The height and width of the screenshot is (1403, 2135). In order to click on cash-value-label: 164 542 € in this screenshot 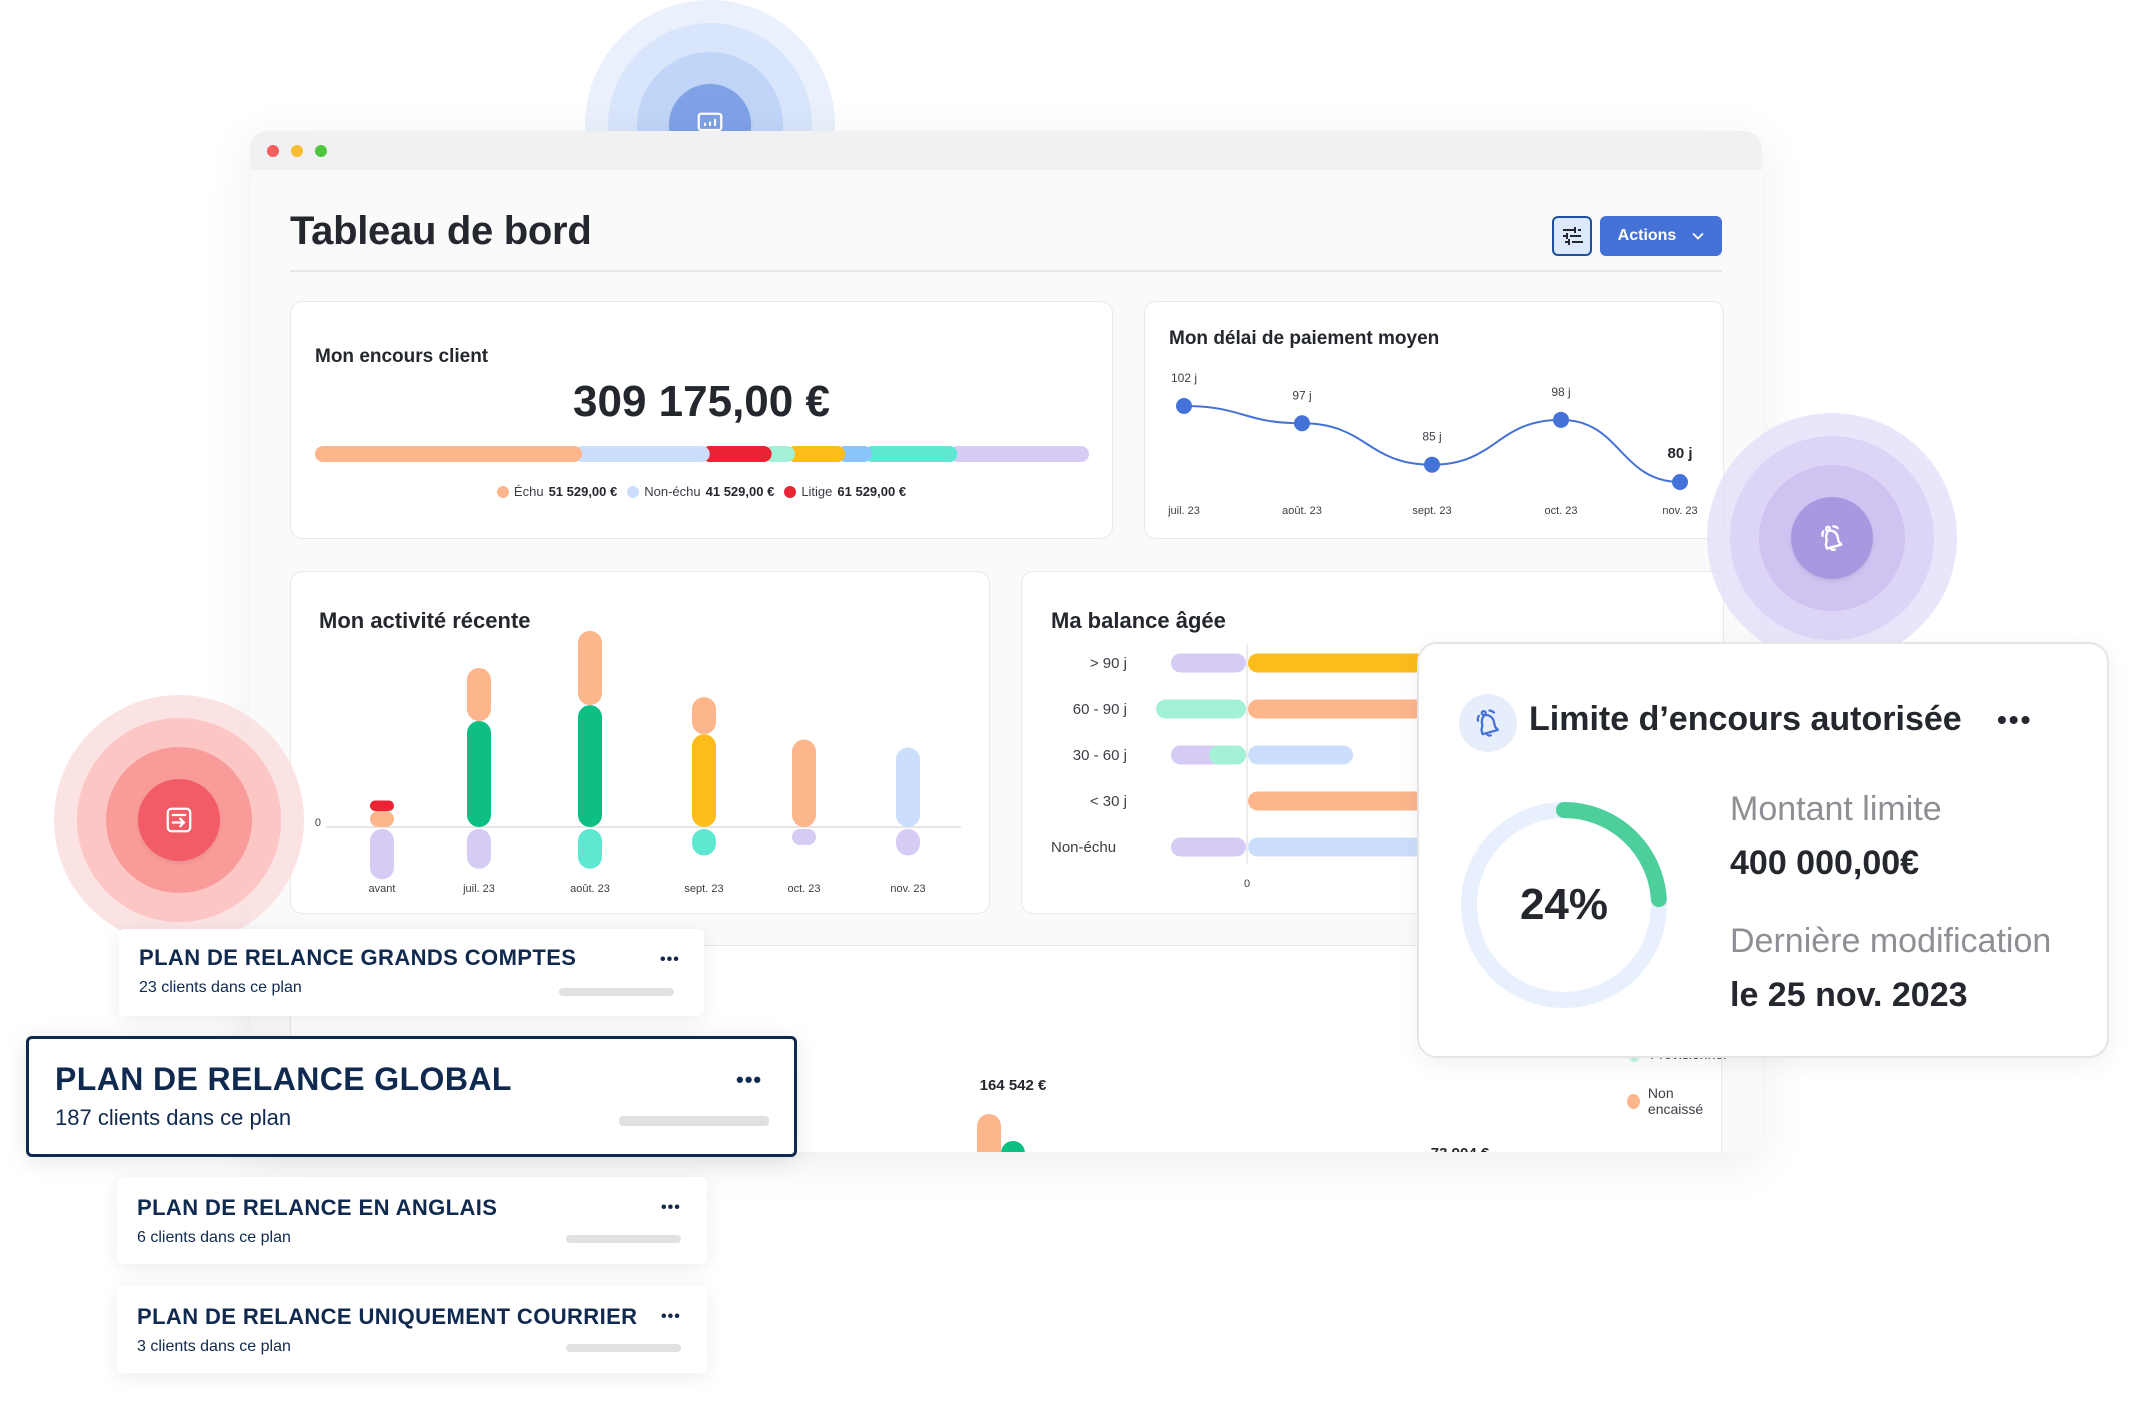, I will do `click(1013, 1085)`.